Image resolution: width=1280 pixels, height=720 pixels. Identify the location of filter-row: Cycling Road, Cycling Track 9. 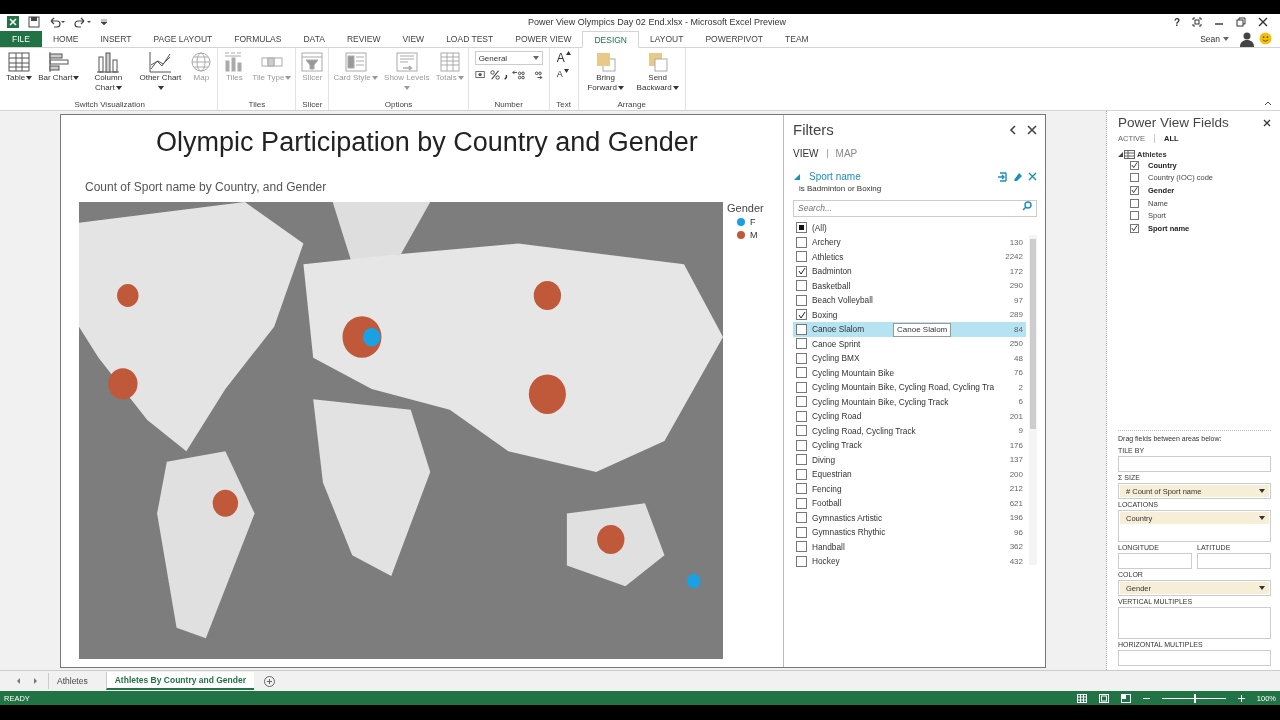
(909, 430).